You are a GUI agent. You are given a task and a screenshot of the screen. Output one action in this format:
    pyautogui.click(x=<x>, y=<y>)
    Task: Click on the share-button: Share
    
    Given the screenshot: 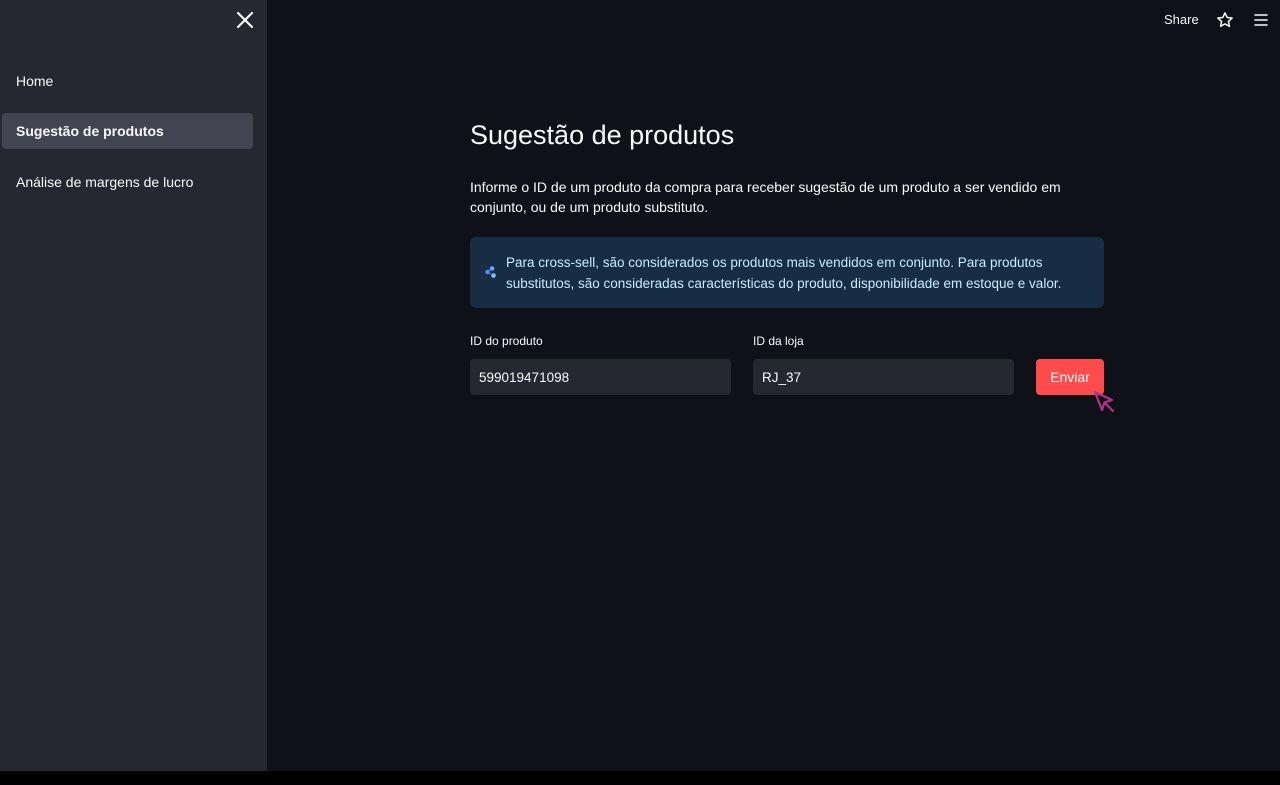 What is the action you would take?
    pyautogui.click(x=1181, y=19)
    